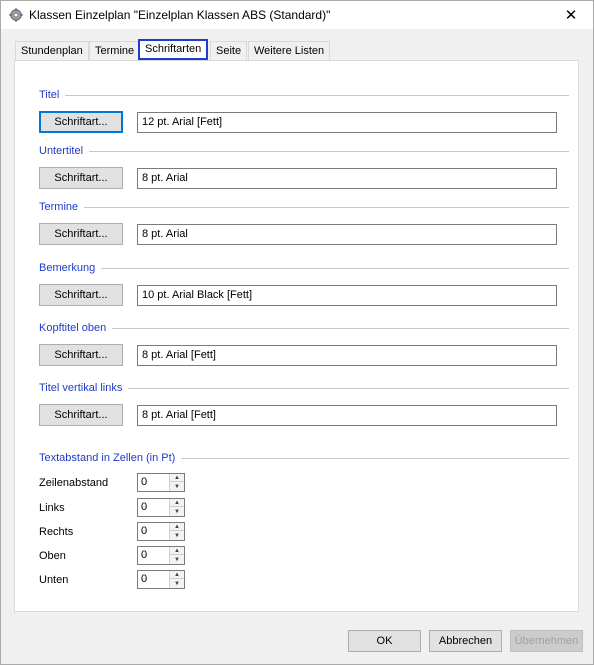 Image resolution: width=594 pixels, height=665 pixels. I want to click on font-field-titel: 12 pt. Arial [Fett], so click(347, 122).